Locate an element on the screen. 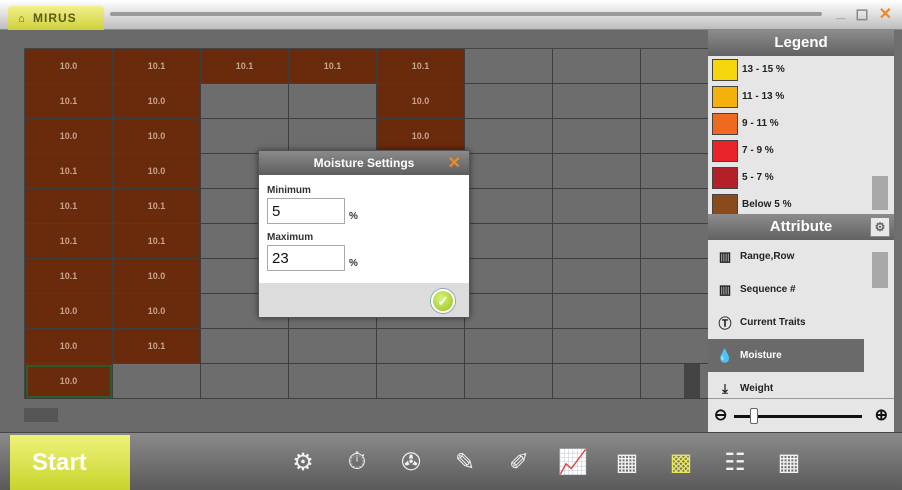 The height and width of the screenshot is (490, 902). horizontal-scrollbar is located at coordinates (41, 415).